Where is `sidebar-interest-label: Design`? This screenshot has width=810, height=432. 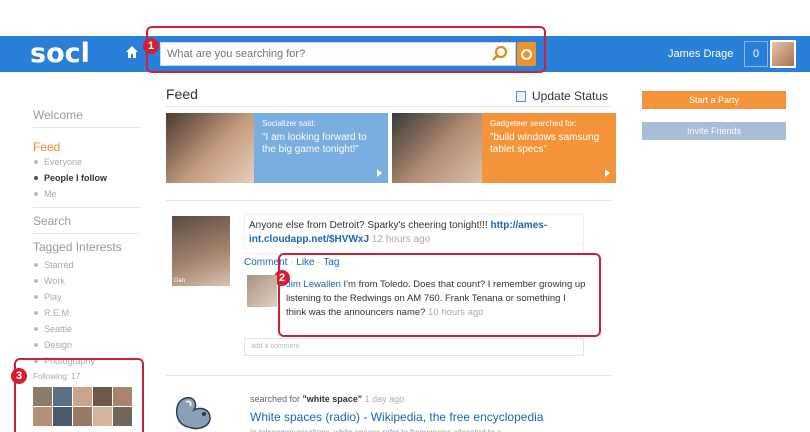 sidebar-interest-label: Design is located at coordinates (58, 345).